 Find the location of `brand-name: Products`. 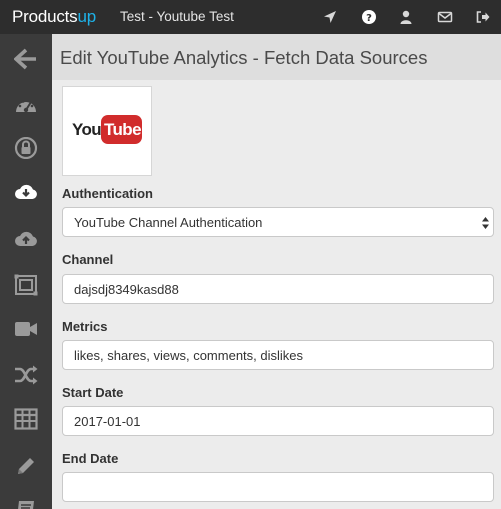

brand-name: Products is located at coordinates (45, 16).